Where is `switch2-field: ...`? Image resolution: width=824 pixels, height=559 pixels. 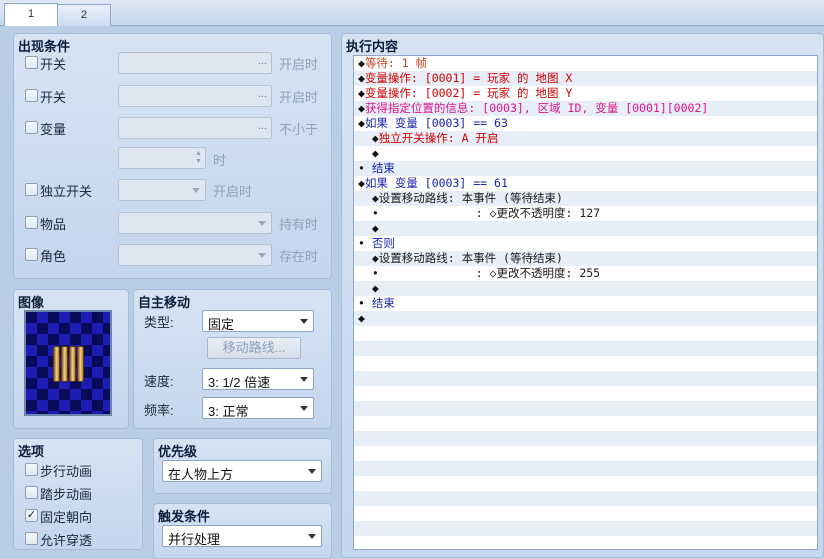 switch2-field: ... is located at coordinates (195, 96).